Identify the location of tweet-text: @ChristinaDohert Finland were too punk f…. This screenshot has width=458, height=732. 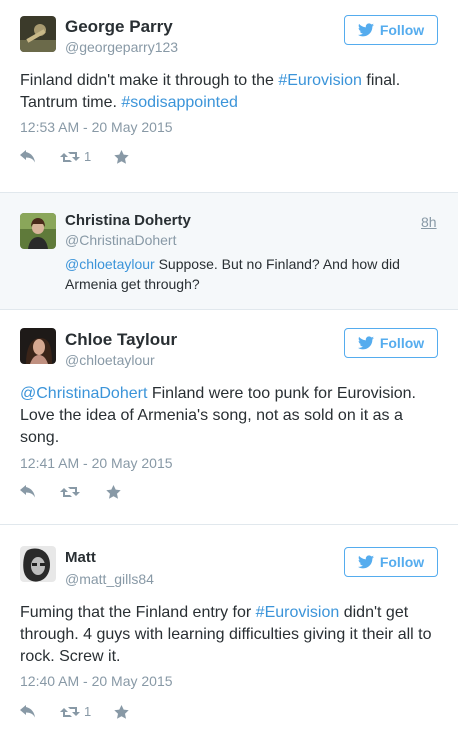
(218, 415).